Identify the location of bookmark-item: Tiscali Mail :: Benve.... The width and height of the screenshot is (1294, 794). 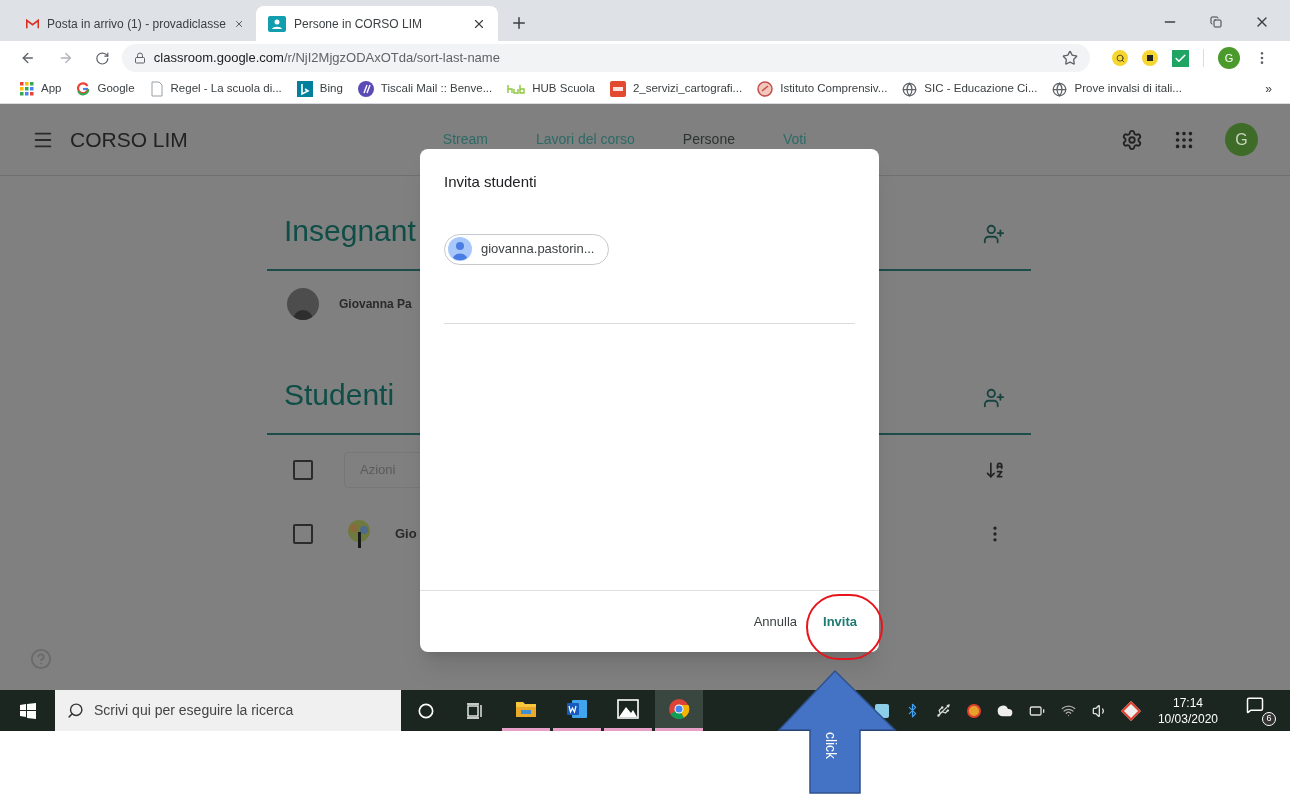
(425, 89).